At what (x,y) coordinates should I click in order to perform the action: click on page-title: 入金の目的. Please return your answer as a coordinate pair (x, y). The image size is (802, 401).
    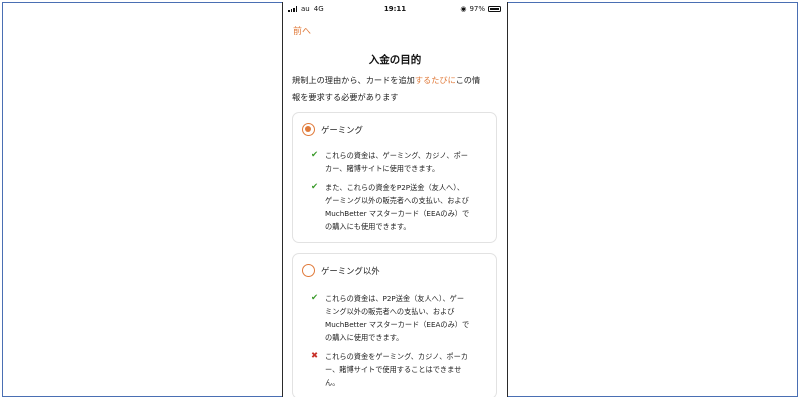
    Looking at the image, I should click on (395, 60).